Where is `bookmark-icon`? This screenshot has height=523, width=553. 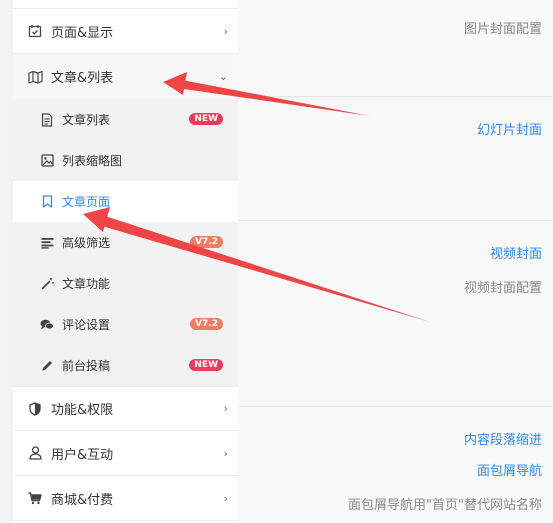 bookmark-icon is located at coordinates (47, 202).